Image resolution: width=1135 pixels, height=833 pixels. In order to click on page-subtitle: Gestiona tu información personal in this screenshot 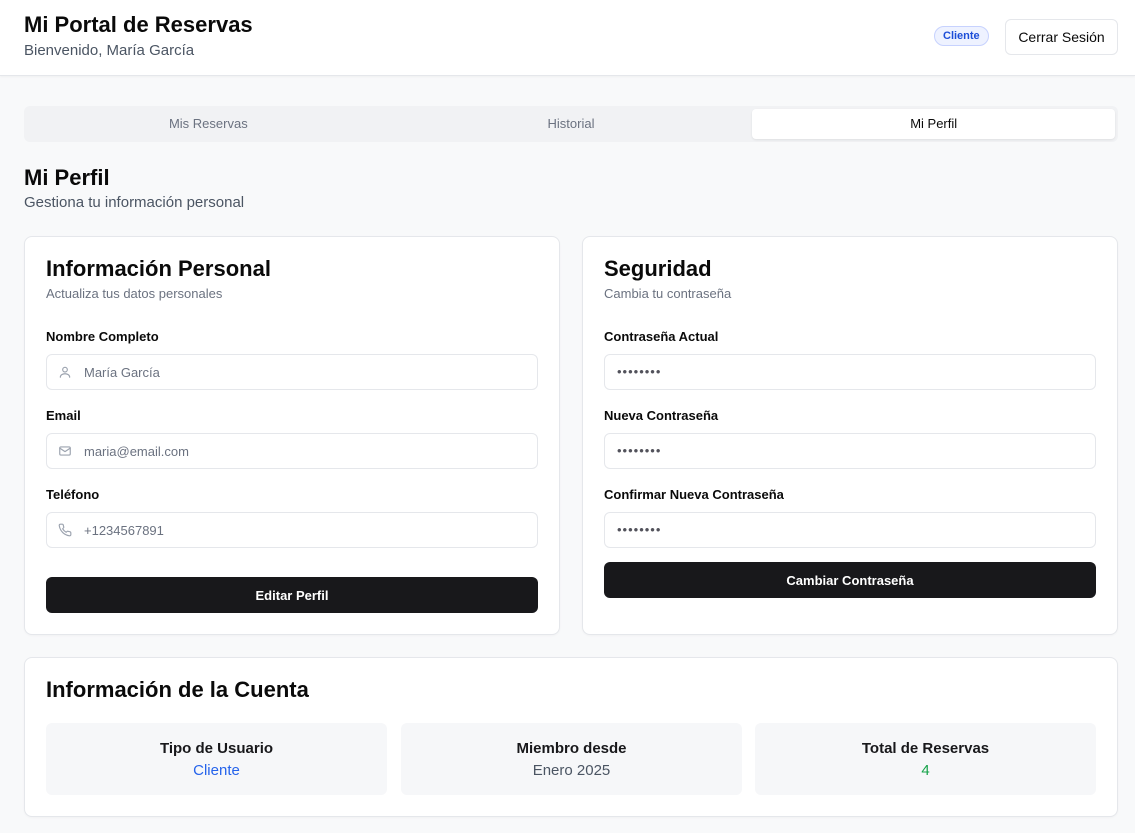, I will do `click(134, 202)`.